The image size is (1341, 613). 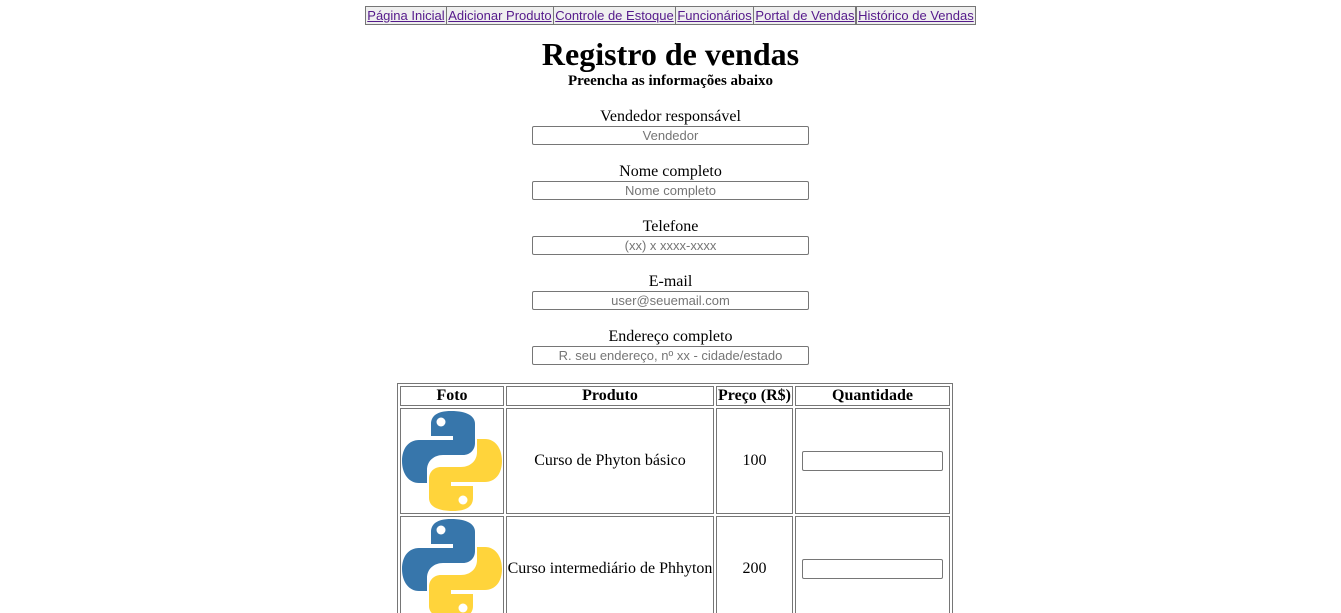 I want to click on nome-field-group: Nome completo, so click(x=670, y=181).